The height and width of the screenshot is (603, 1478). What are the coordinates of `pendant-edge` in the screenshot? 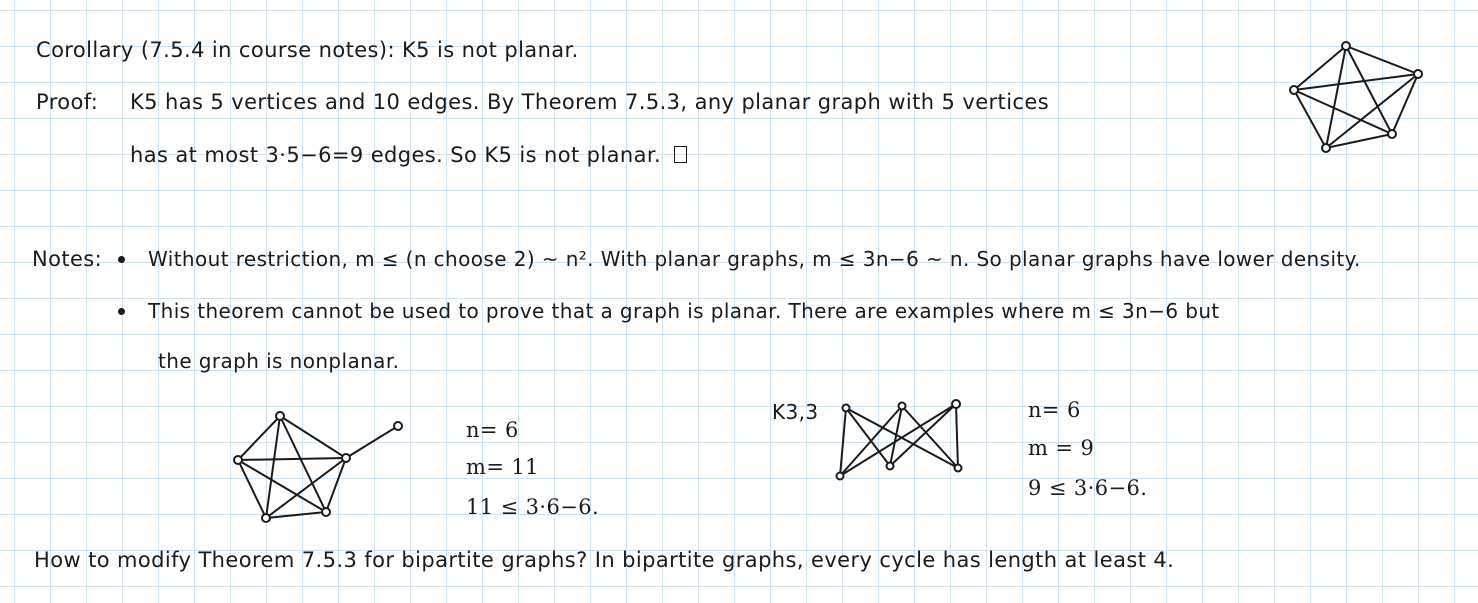 It's located at (372, 442).